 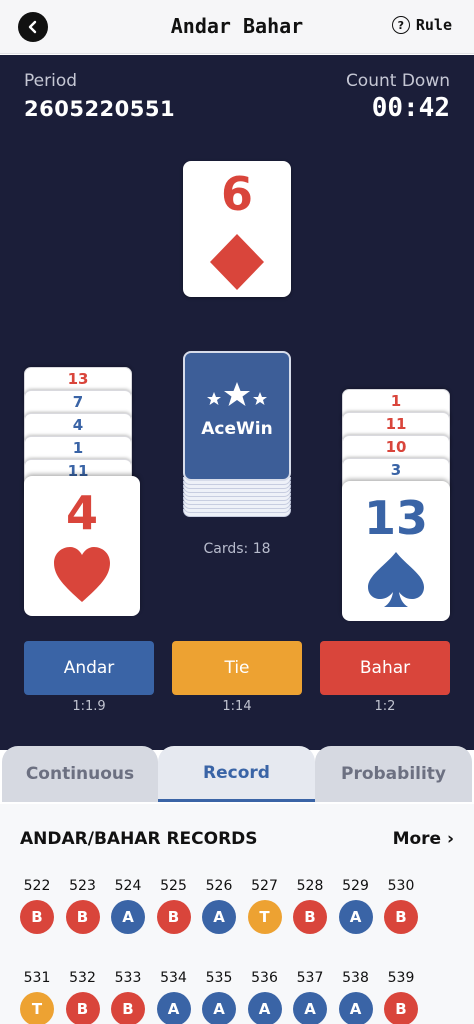 I want to click on bahar-odds: 1:2, so click(x=385, y=706).